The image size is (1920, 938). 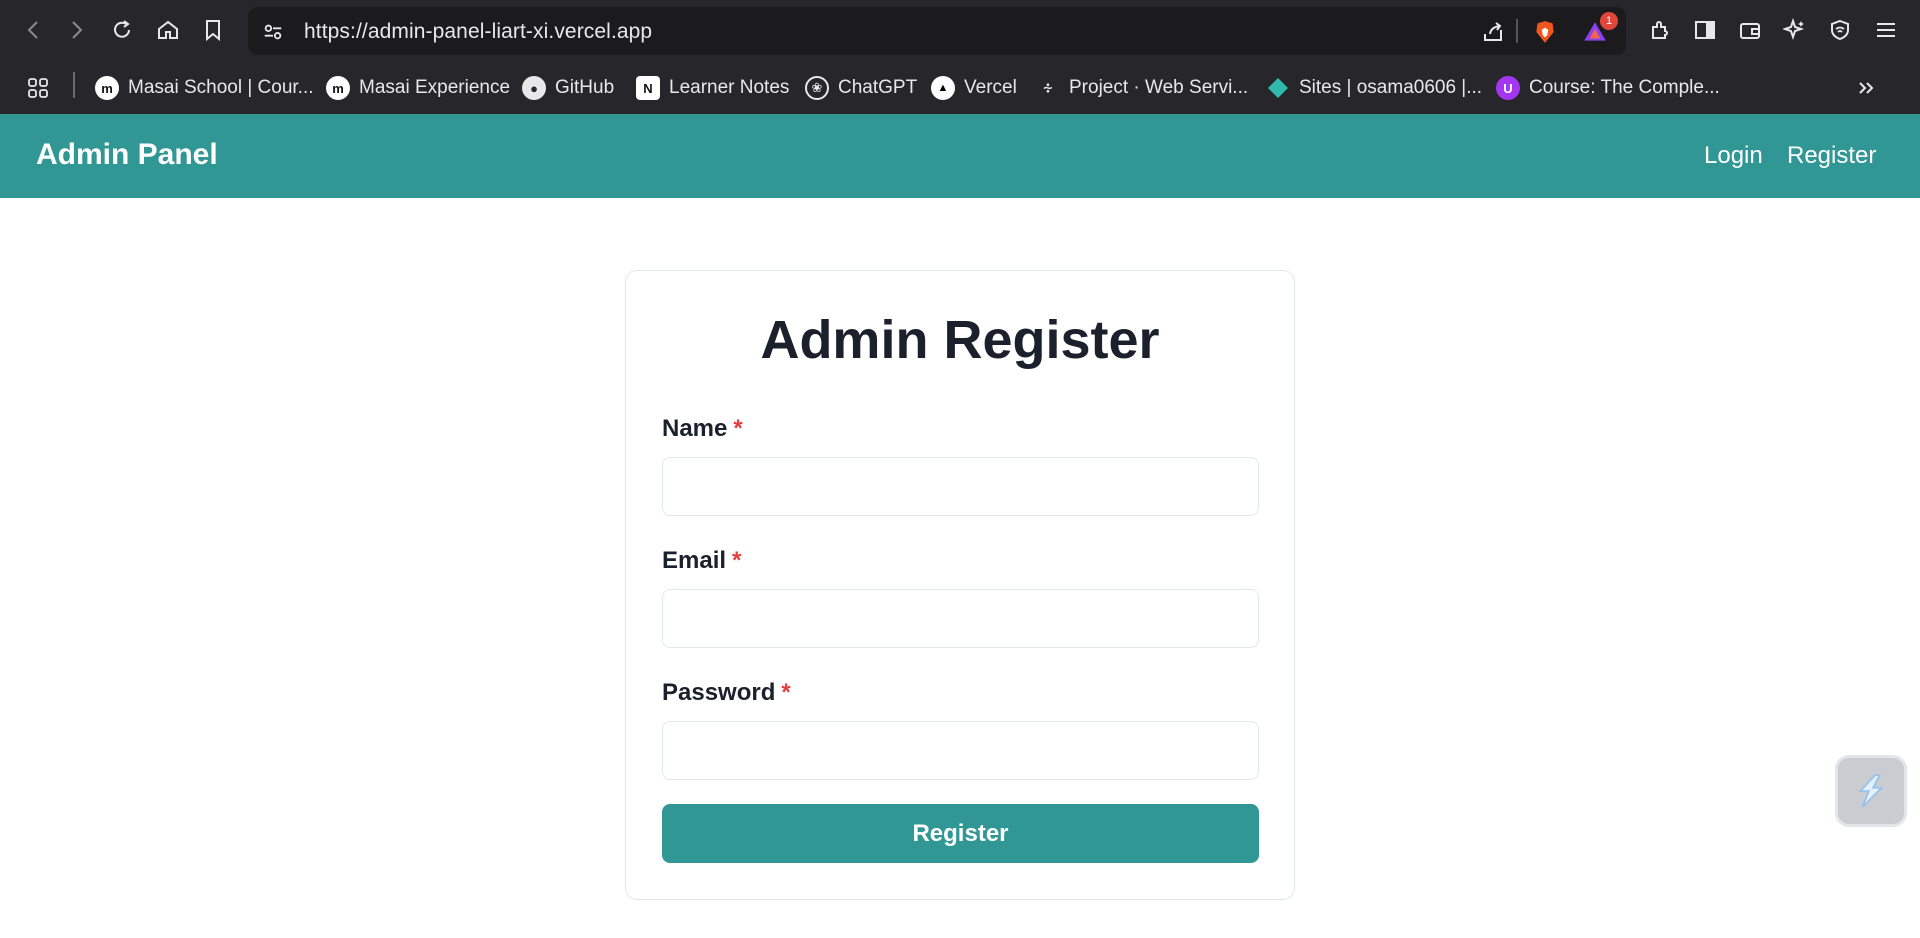 I want to click on back-icon, so click(x=34, y=30).